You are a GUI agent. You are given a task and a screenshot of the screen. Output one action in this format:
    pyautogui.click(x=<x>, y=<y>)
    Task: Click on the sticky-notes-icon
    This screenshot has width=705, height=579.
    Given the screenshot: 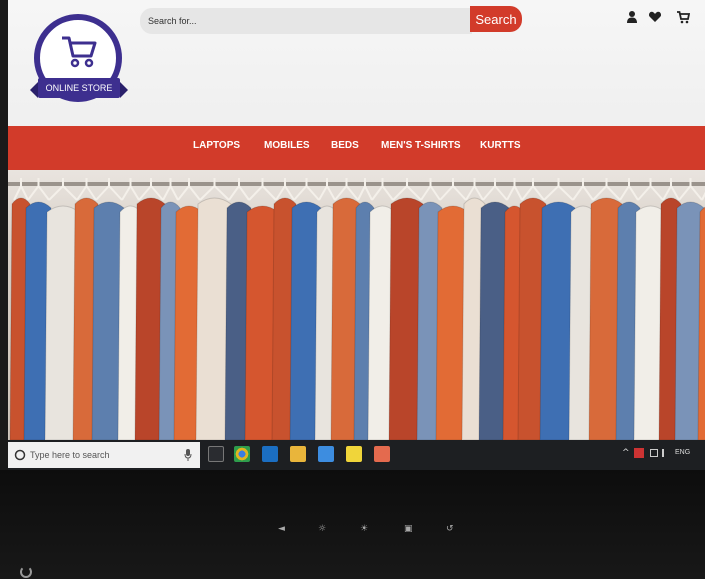 What is the action you would take?
    pyautogui.click(x=354, y=454)
    